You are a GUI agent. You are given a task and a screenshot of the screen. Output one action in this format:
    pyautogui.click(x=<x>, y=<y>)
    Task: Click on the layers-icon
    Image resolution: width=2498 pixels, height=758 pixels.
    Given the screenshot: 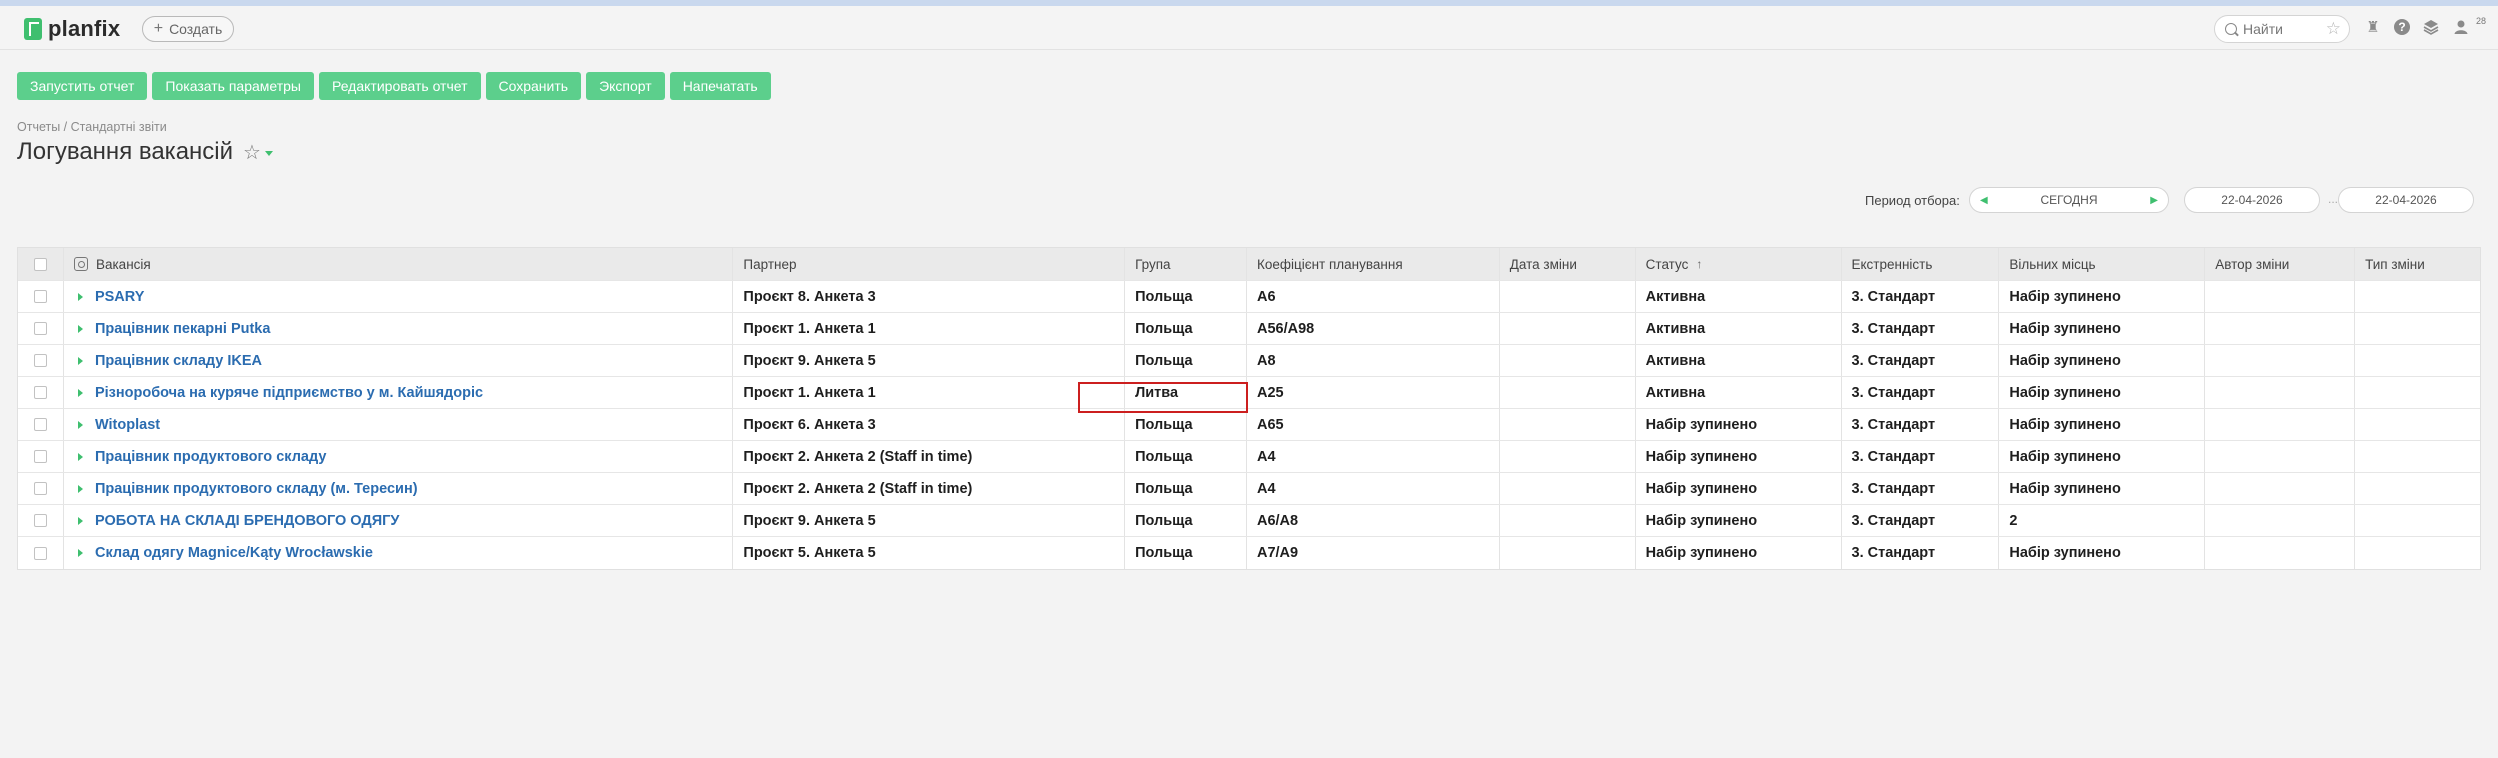 What is the action you would take?
    pyautogui.click(x=2431, y=27)
    